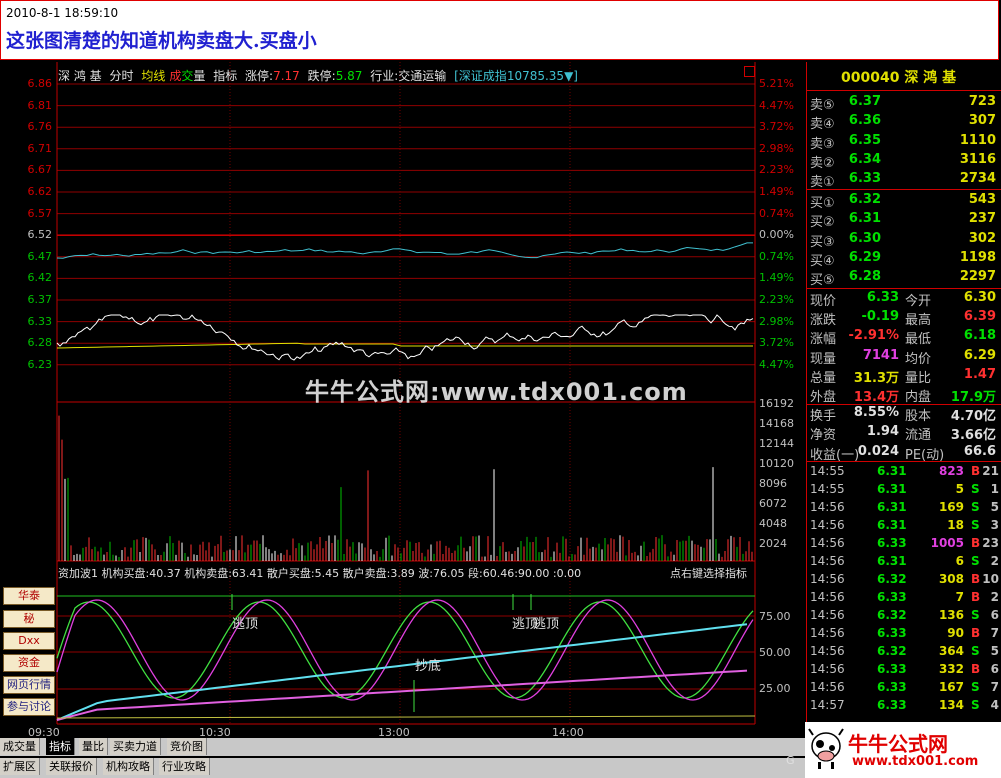 The image size is (1001, 778). I want to click on chart-restore-icon, so click(749, 71).